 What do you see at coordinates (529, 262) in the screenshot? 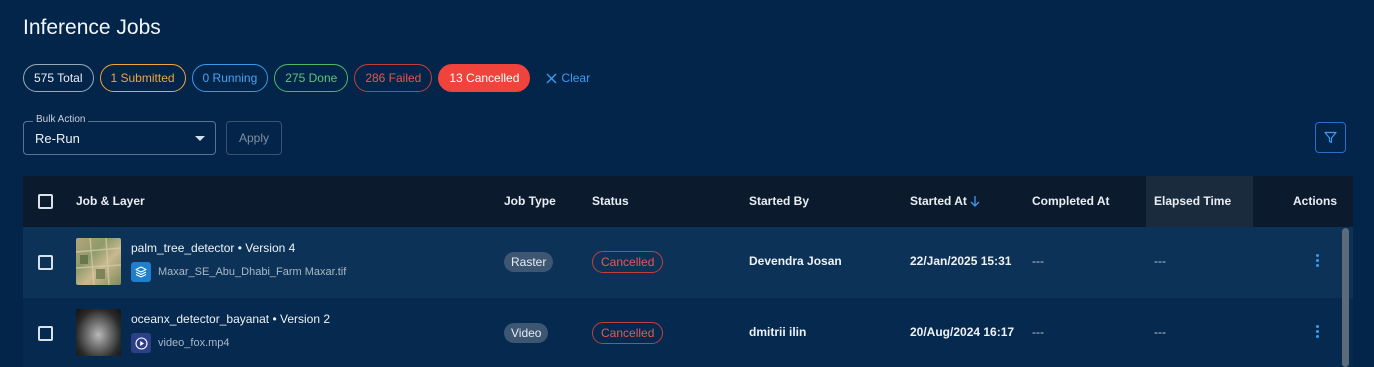
I see `job-type-badge: Raster` at bounding box center [529, 262].